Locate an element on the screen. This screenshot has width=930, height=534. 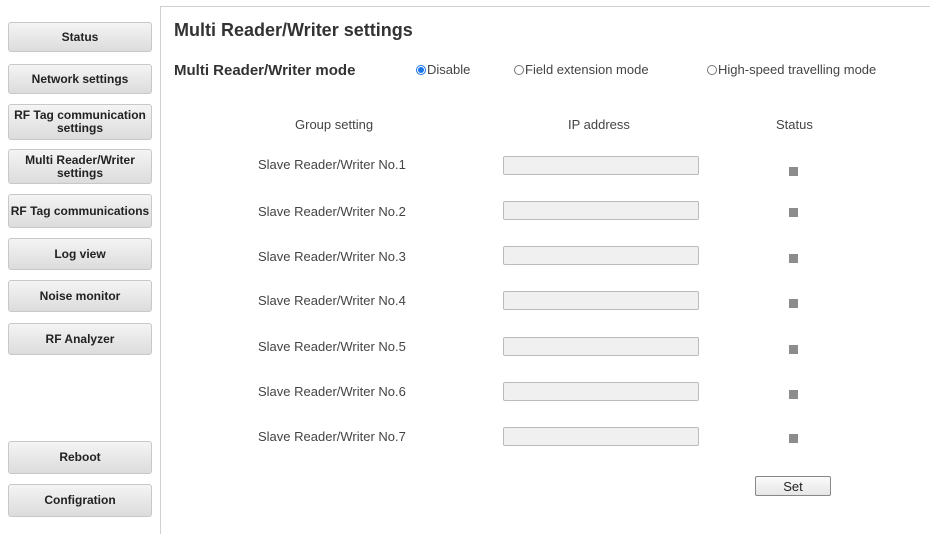
column-header-ip-address: IP address is located at coordinates (599, 124).